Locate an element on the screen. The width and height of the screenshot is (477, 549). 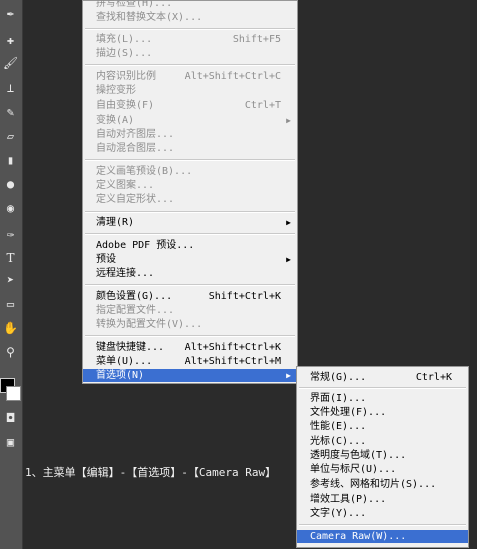
menu-item-label: 预设 is located at coordinates (106, 259).